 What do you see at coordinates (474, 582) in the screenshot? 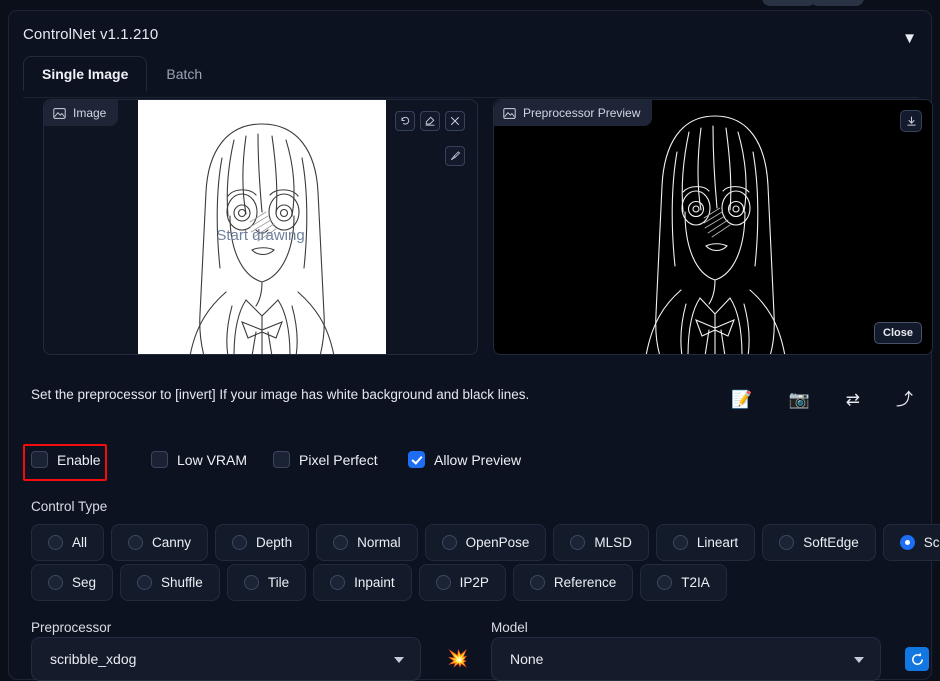
I see `control-type-ip2p-label: IP2P` at bounding box center [474, 582].